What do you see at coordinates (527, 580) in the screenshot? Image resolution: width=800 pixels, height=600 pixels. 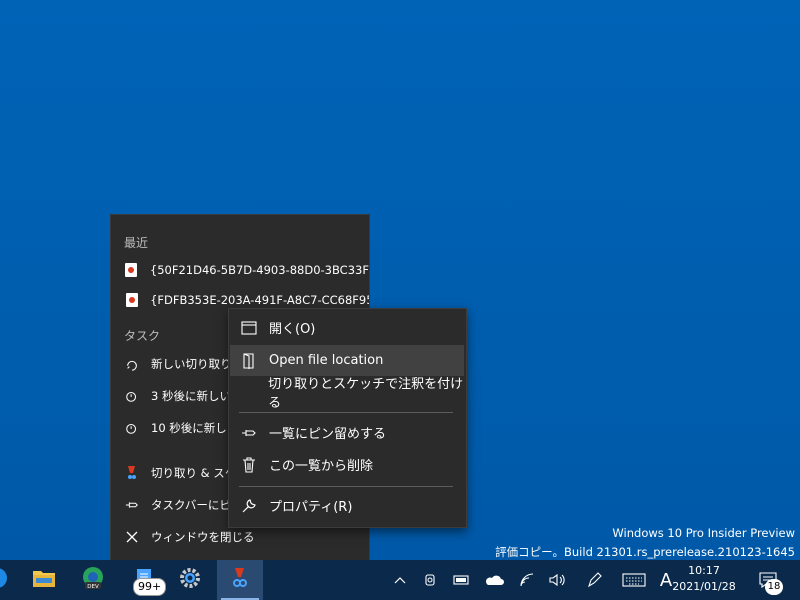 I see `network-icon` at bounding box center [527, 580].